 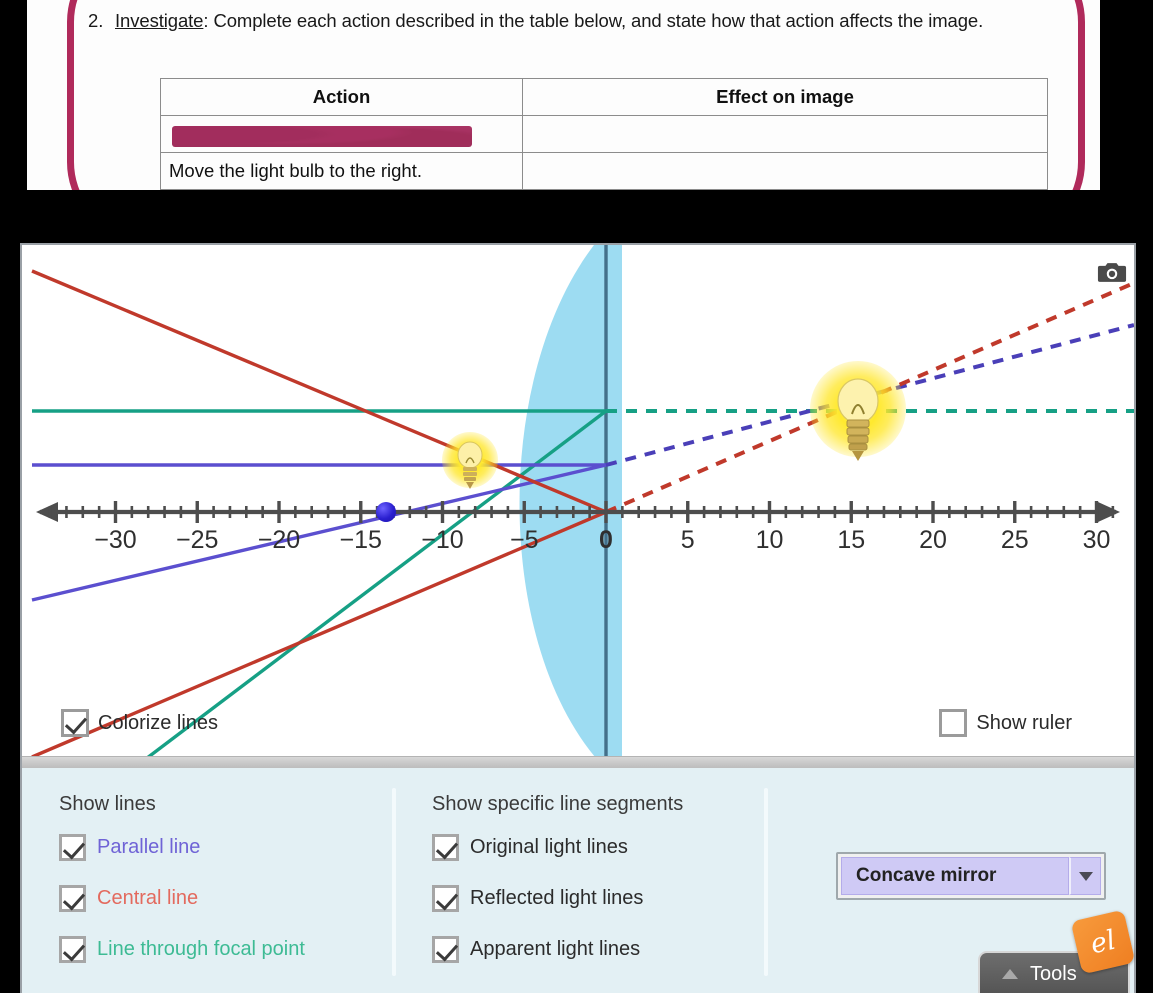 What do you see at coordinates (159, 20) in the screenshot?
I see `worksheet-prompt-label: Investigate` at bounding box center [159, 20].